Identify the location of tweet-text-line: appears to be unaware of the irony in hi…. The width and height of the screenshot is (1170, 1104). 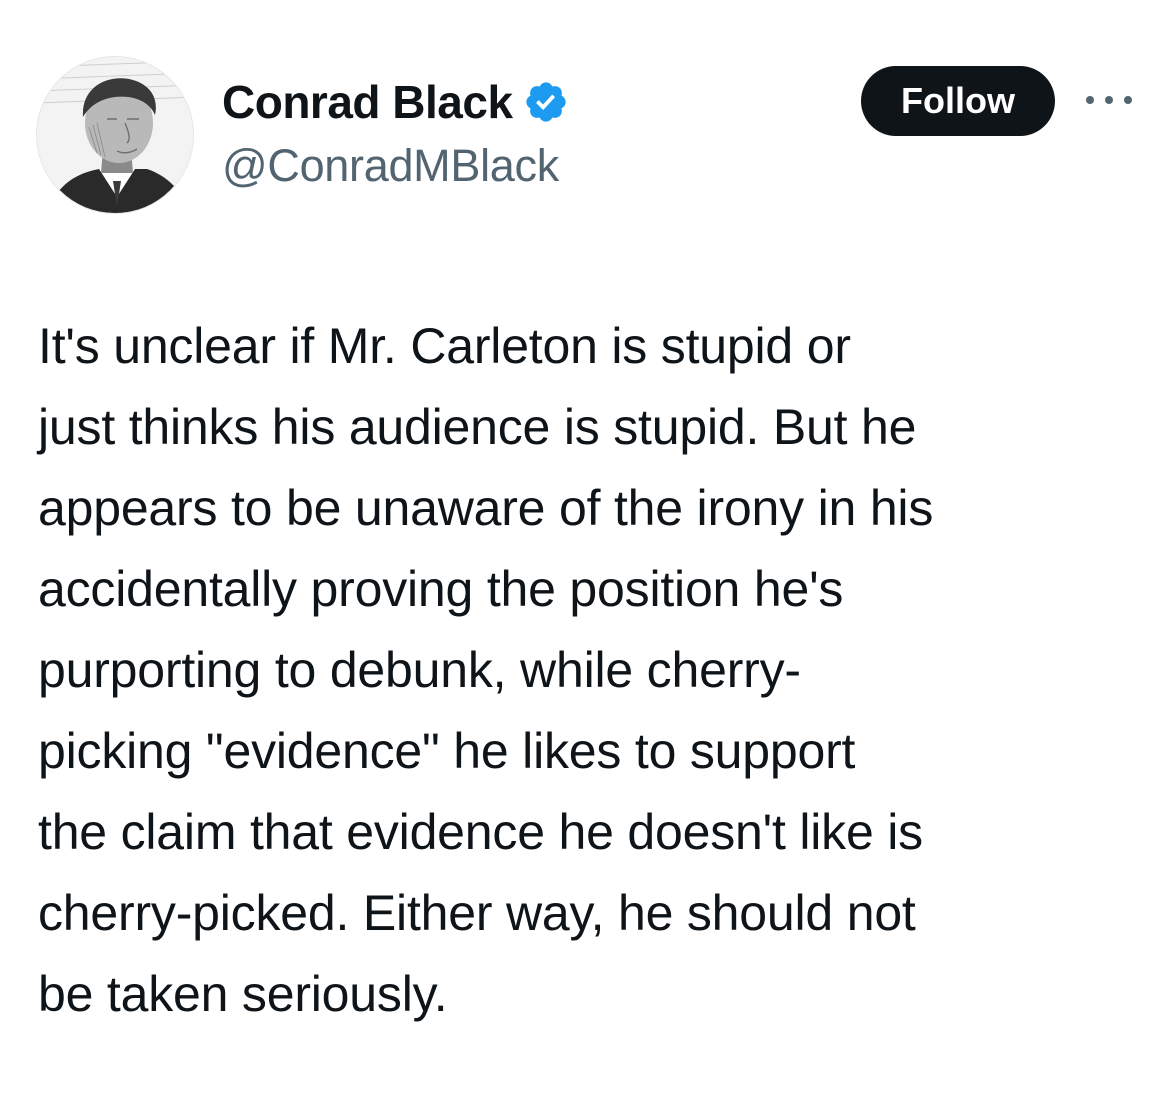
(486, 508).